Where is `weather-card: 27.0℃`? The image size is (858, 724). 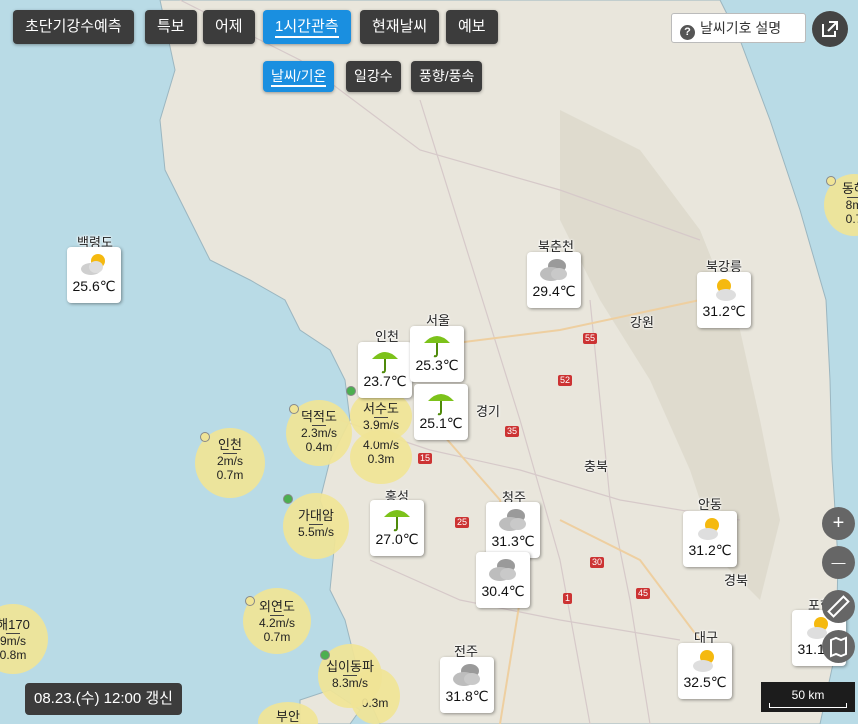 weather-card: 27.0℃ is located at coordinates (397, 528).